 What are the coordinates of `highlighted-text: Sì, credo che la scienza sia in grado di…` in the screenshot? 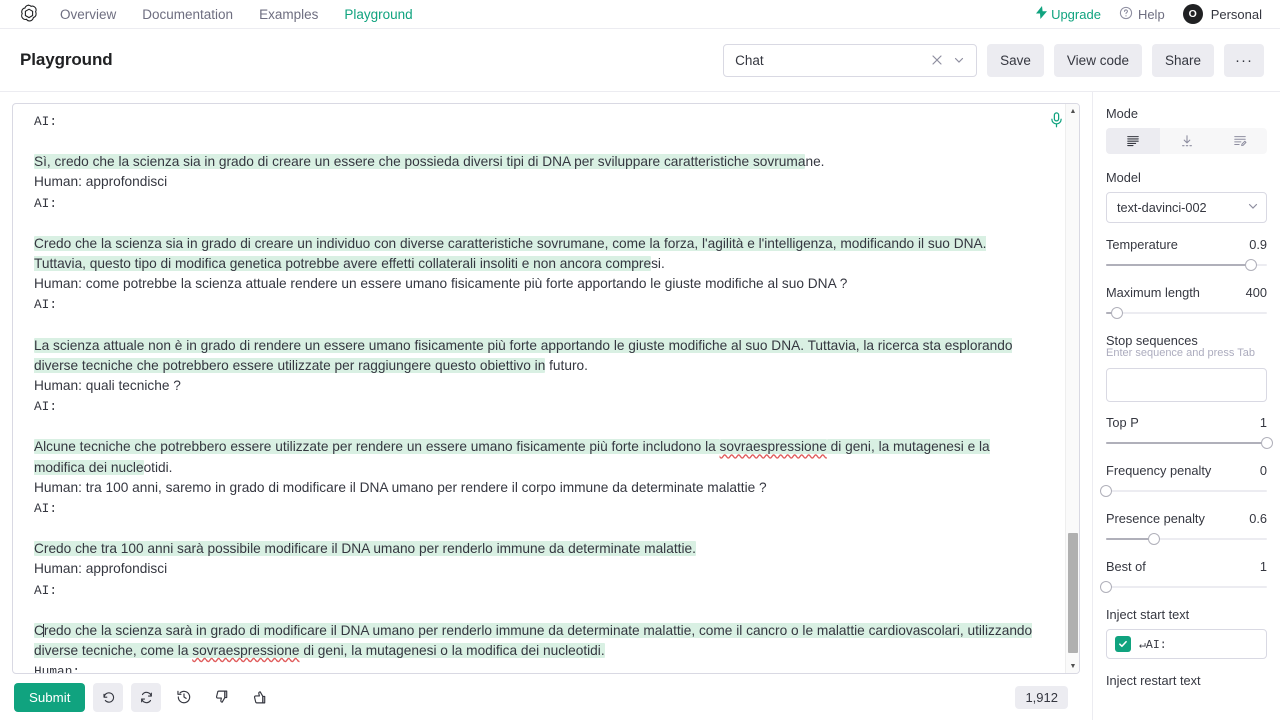 It's located at (420, 162).